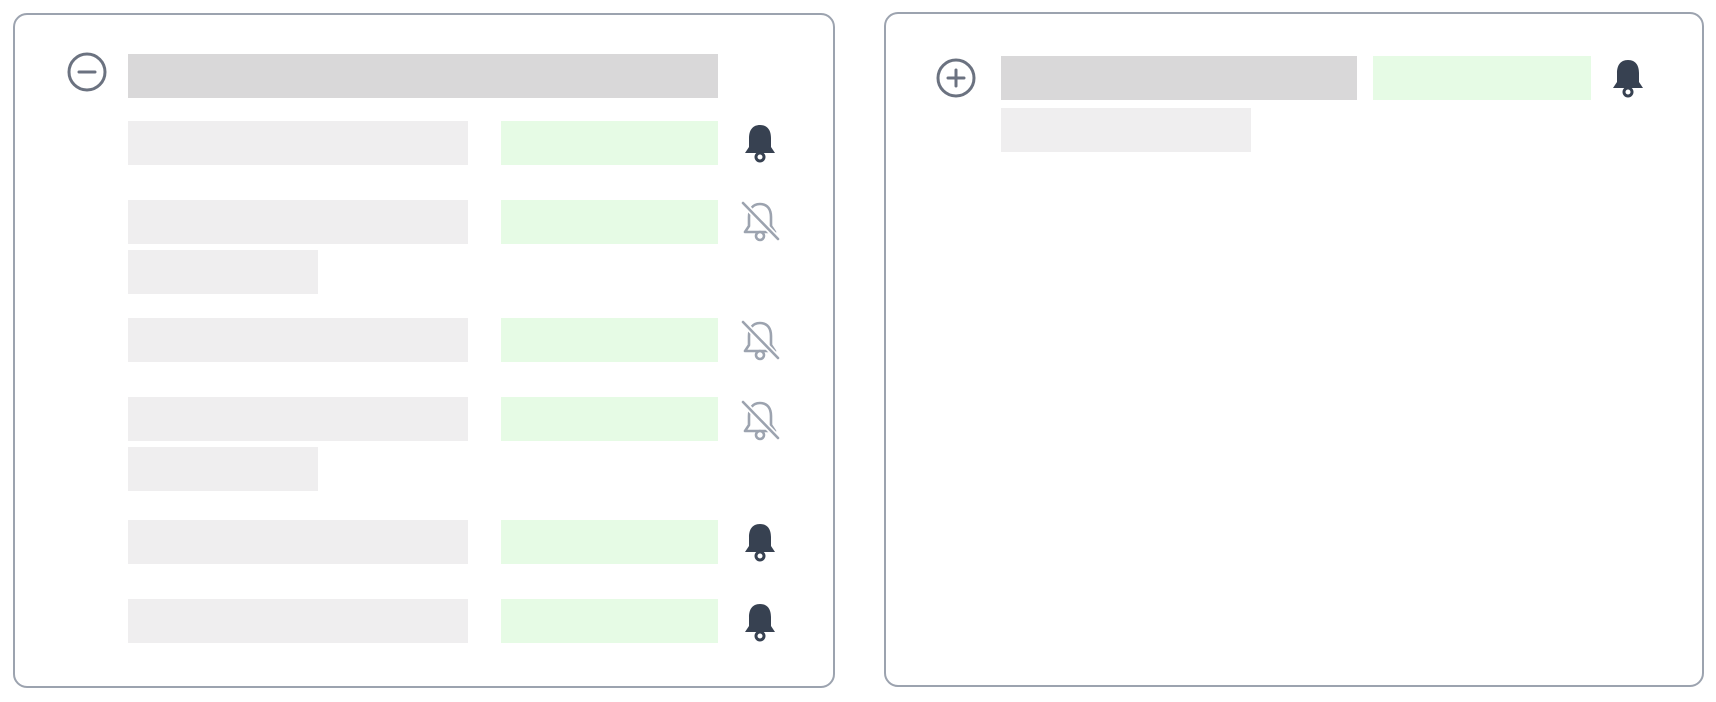  Describe the element at coordinates (1482, 78) in the screenshot. I see `group-status-placeholder` at that location.